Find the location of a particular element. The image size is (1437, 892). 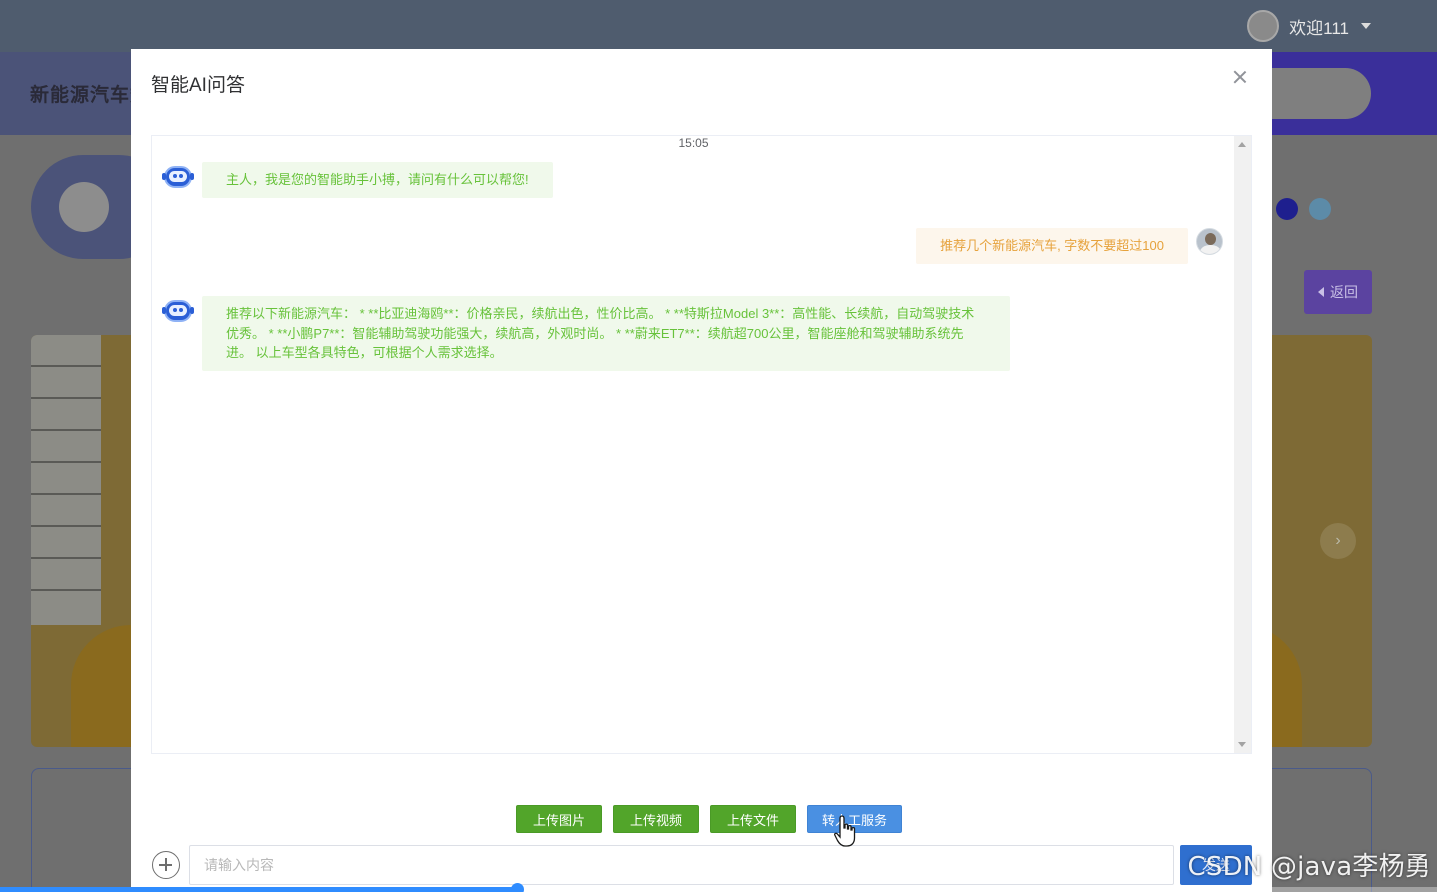

carousel-dot-active is located at coordinates (1287, 209).